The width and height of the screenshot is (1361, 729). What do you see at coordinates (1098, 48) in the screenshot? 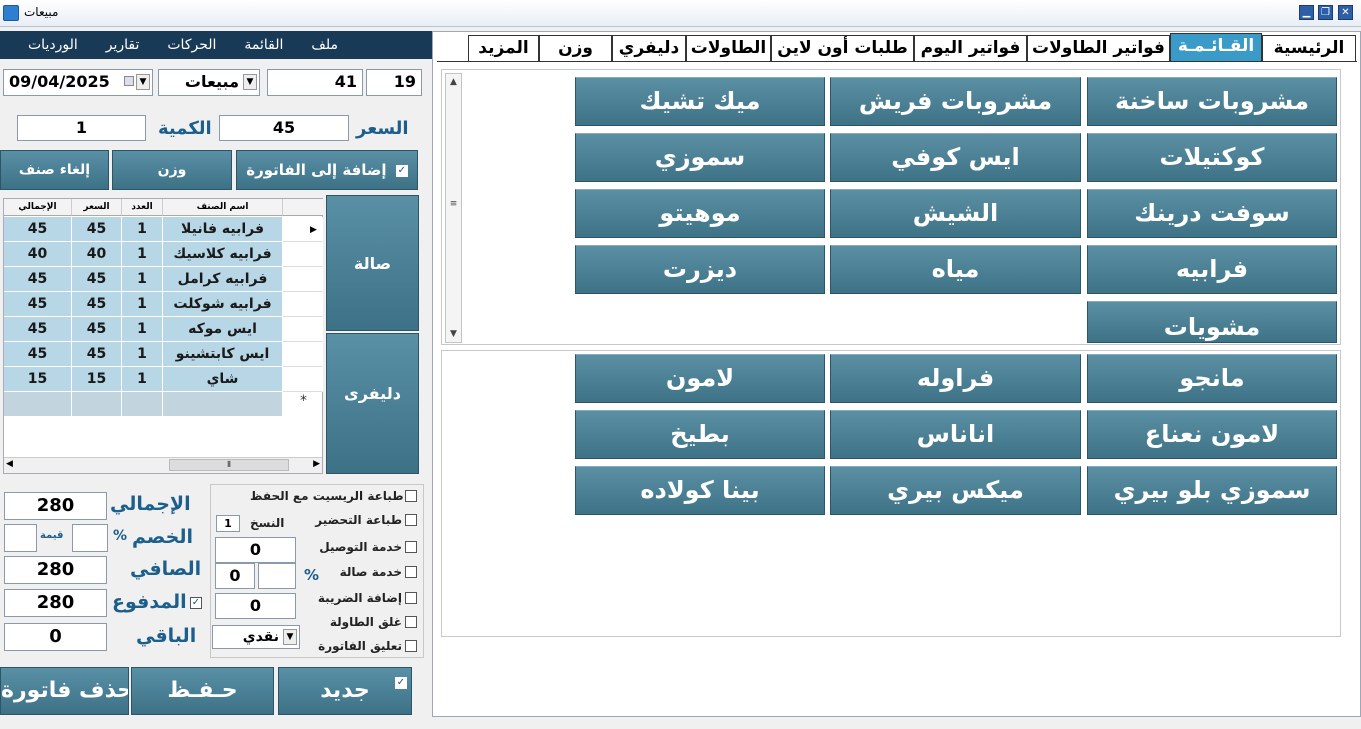
I see `tab-table-invoices: فواتير الطاولات` at bounding box center [1098, 48].